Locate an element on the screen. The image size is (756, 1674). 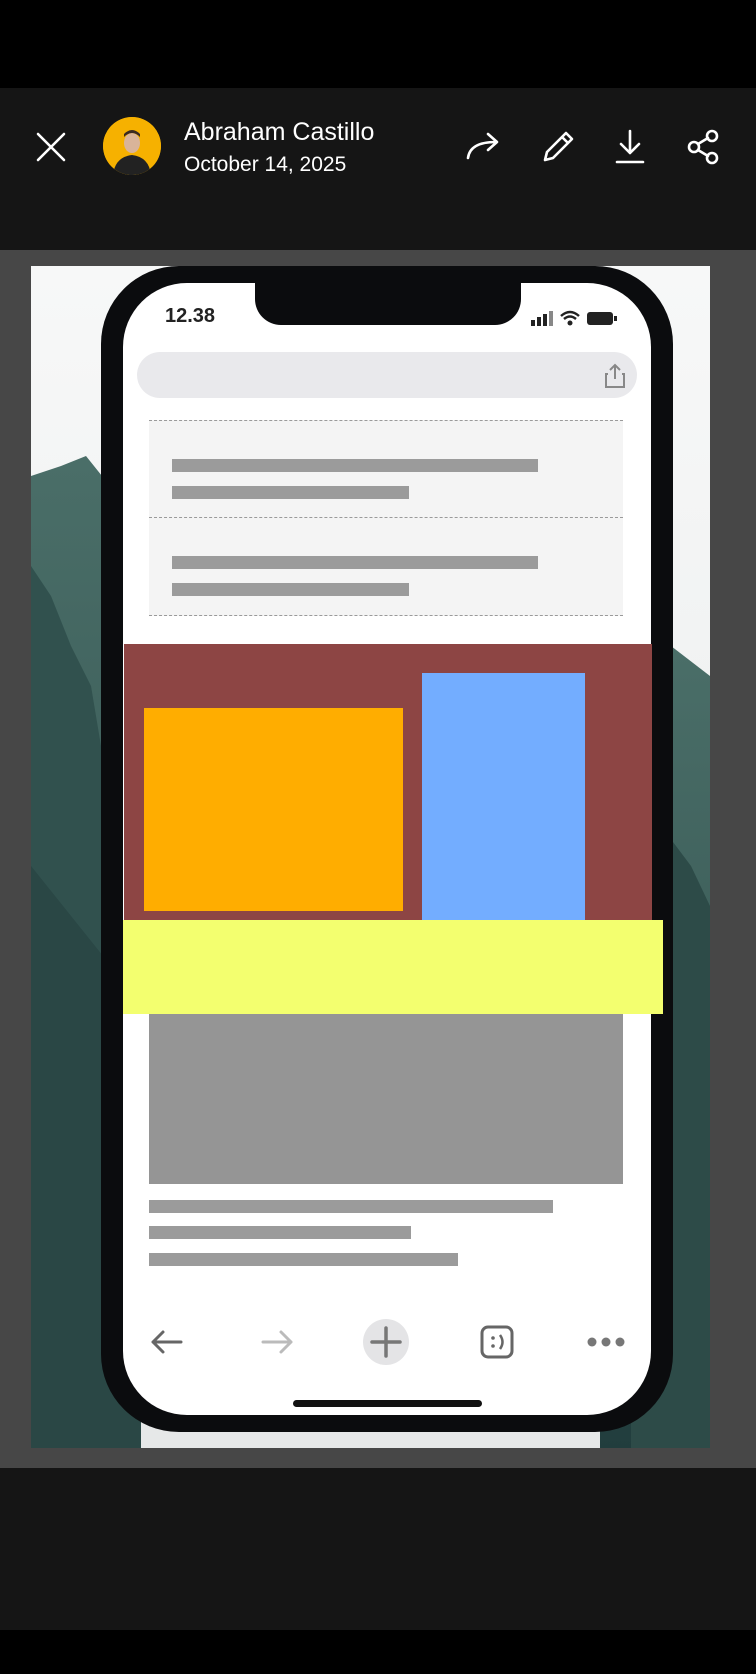
edit-button is located at coordinates (558, 147).